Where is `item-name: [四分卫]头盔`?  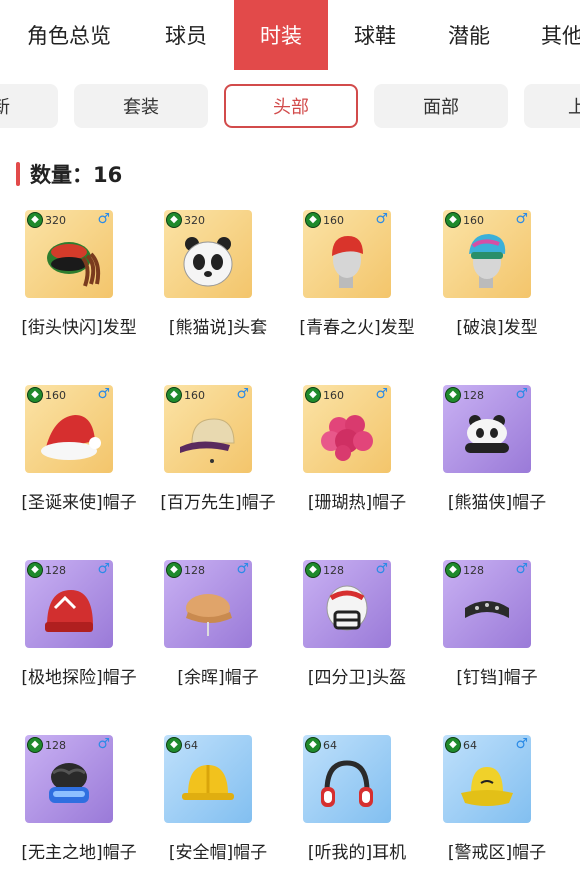
item-name: [四分卫]头盔 is located at coordinates (357, 678).